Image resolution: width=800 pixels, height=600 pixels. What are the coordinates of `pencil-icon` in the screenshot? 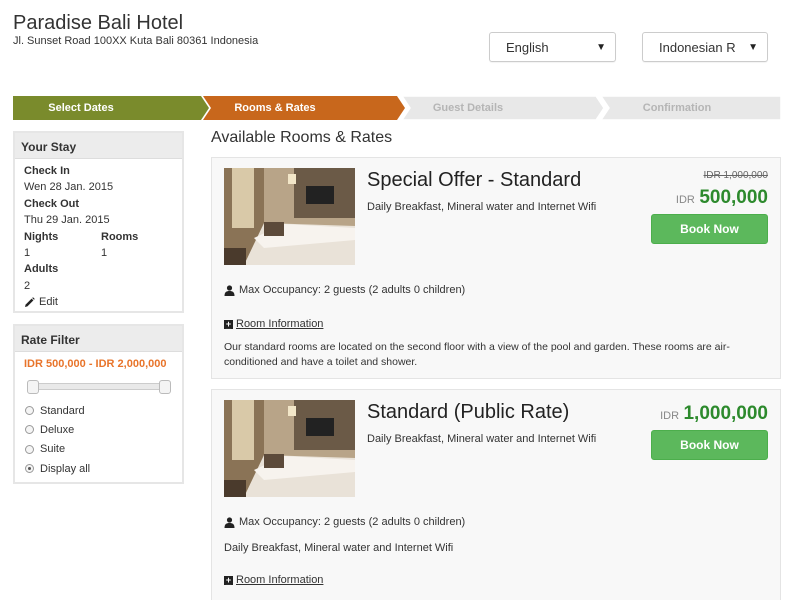 It's located at (30, 302).